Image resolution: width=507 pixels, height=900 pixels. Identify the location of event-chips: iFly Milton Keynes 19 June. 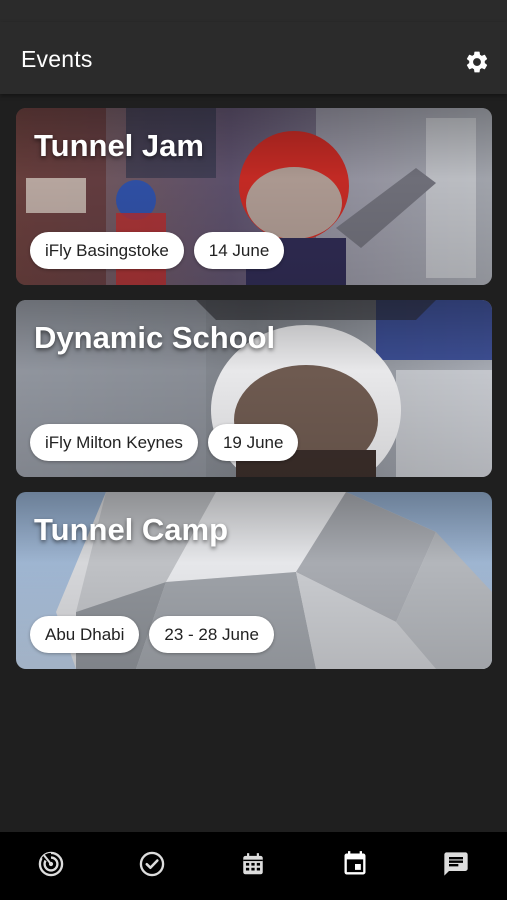
(164, 442).